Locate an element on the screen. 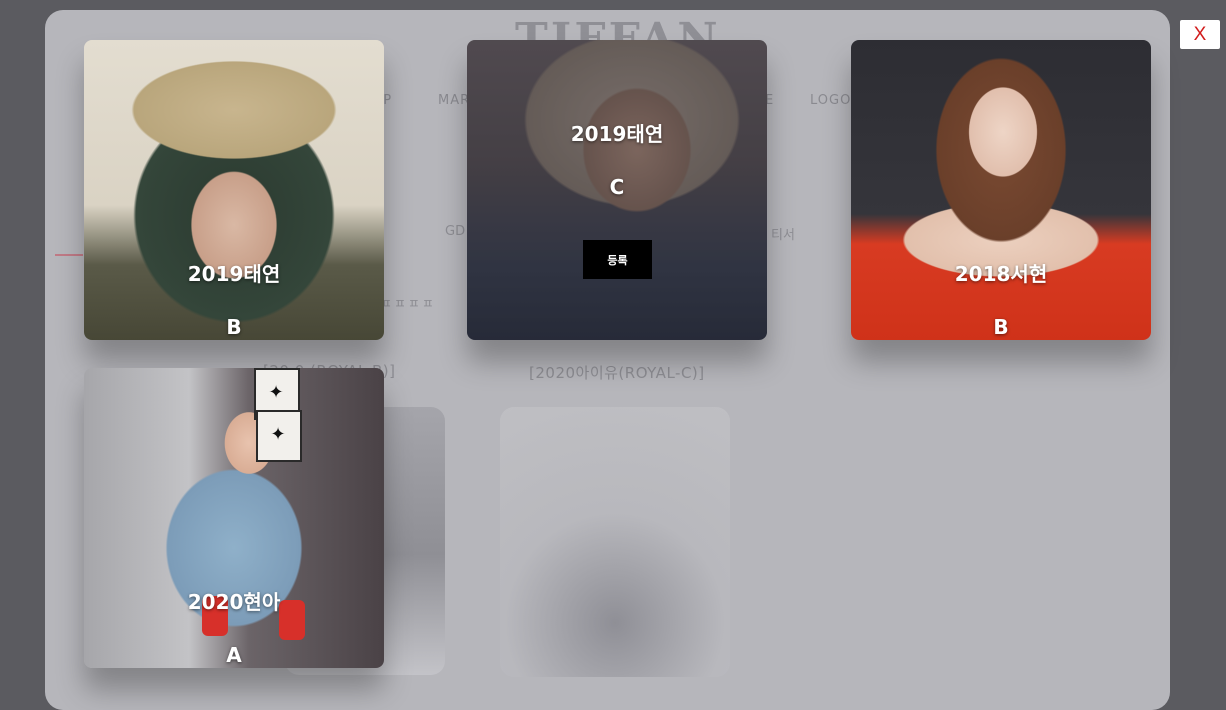  photo-card: ✦ ✦ 2020현아 A is located at coordinates (234, 518).